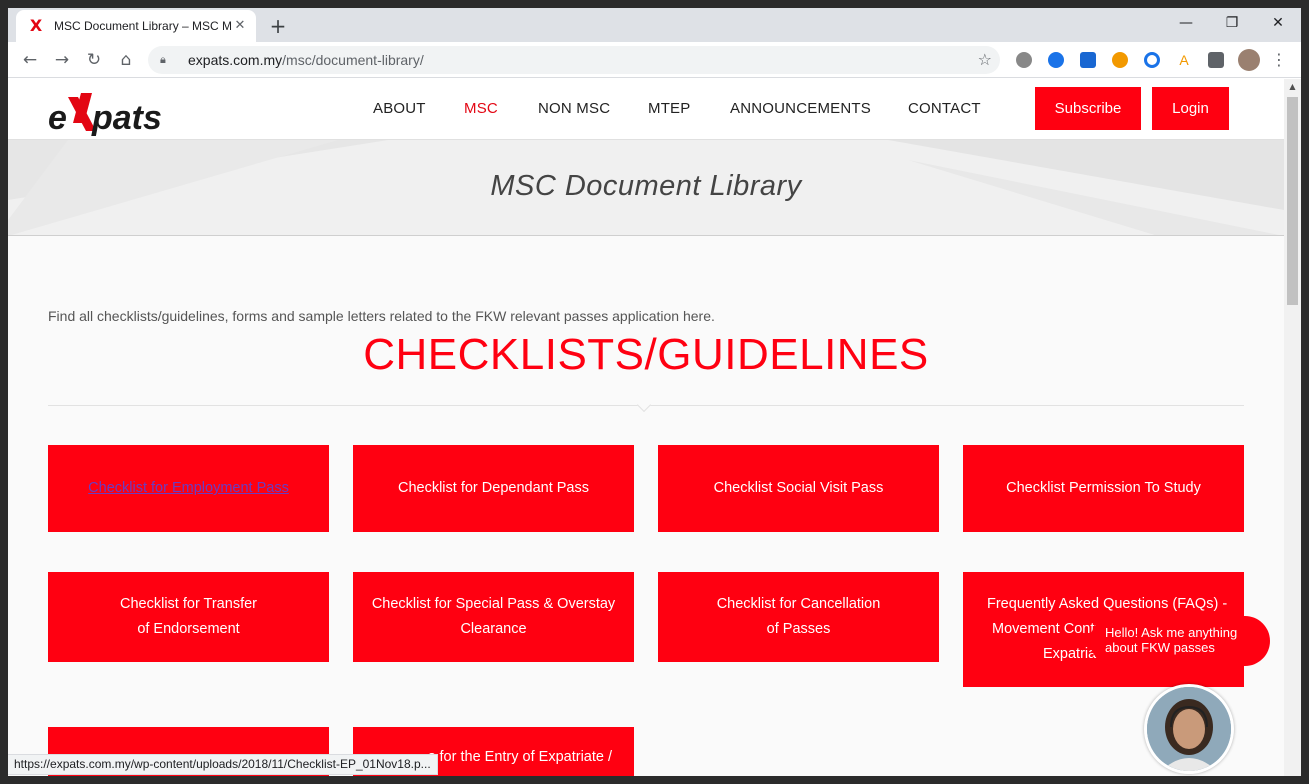 The height and width of the screenshot is (784, 1309). I want to click on menu-kebab-icon: ⋮, so click(1279, 60).